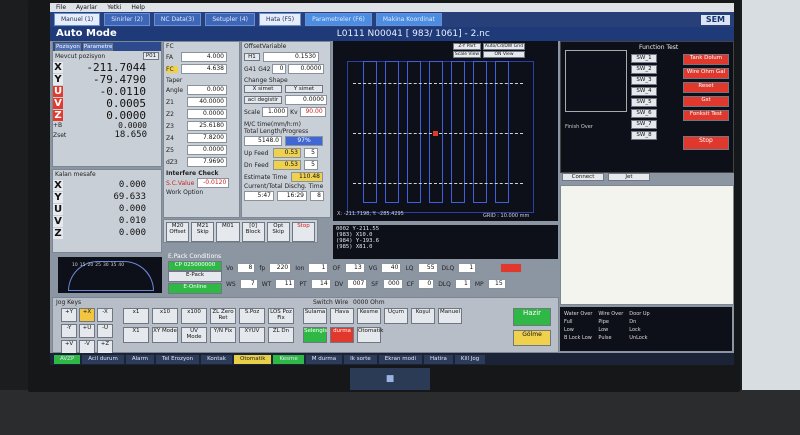 This screenshot has width=800, height=435. I want to click on switch-button: SW_5, so click(644, 102).